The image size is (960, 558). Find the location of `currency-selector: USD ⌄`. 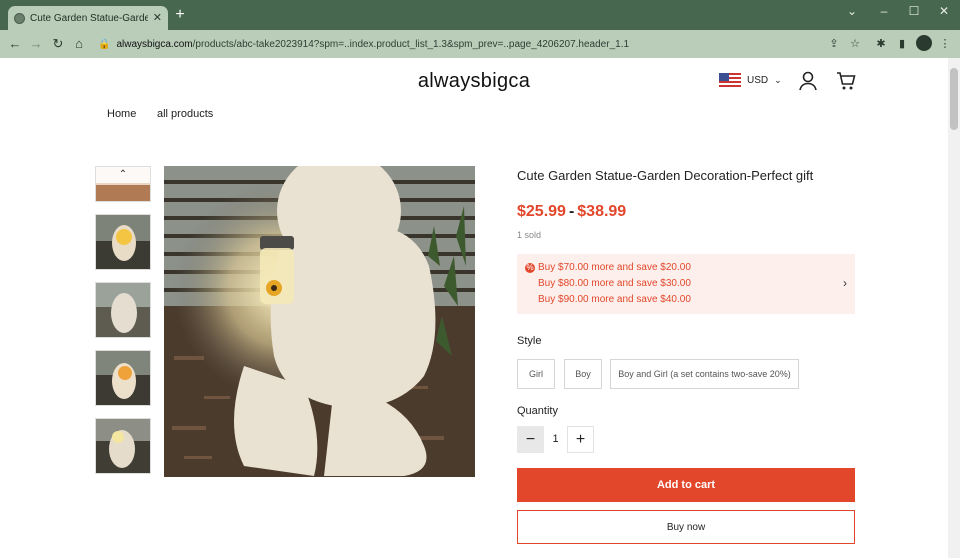

currency-selector: USD ⌄ is located at coordinates (750, 80).